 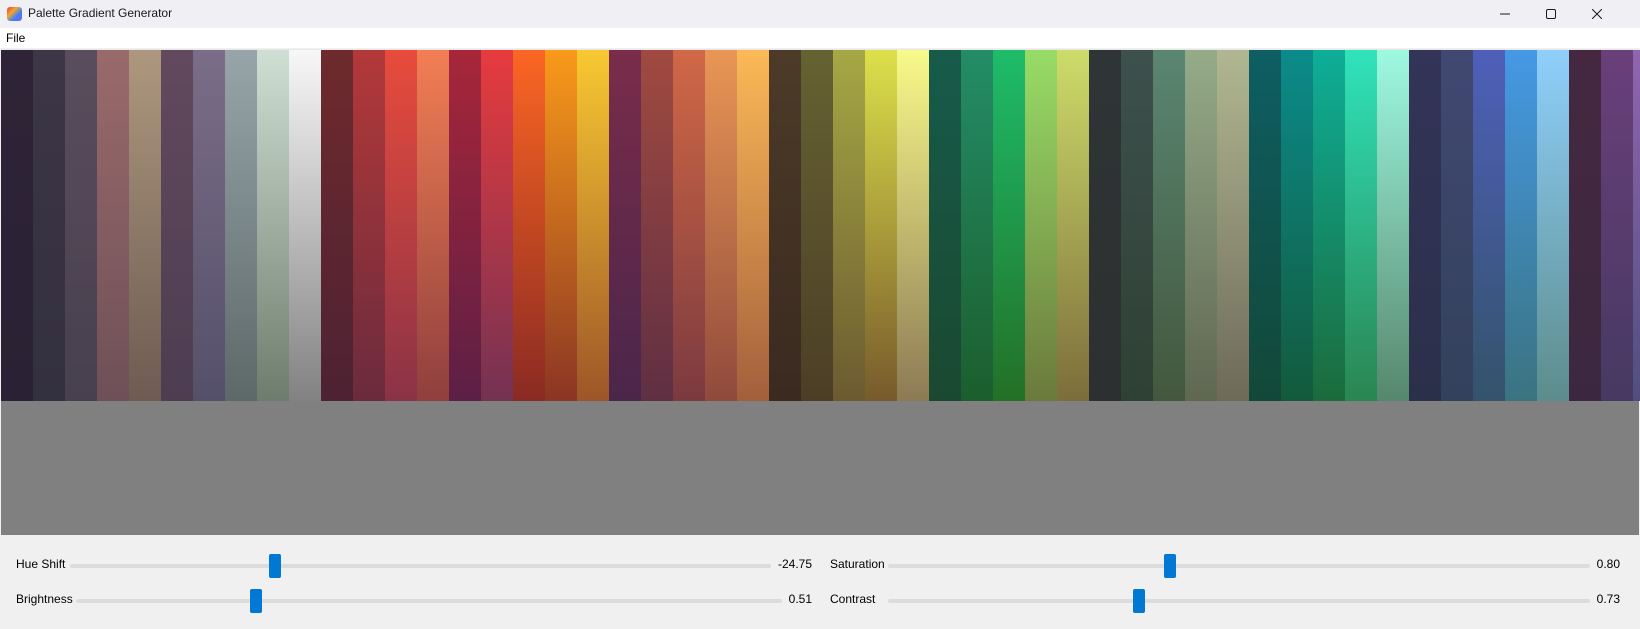 What do you see at coordinates (1608, 599) in the screenshot?
I see `contrast-value: 0.73` at bounding box center [1608, 599].